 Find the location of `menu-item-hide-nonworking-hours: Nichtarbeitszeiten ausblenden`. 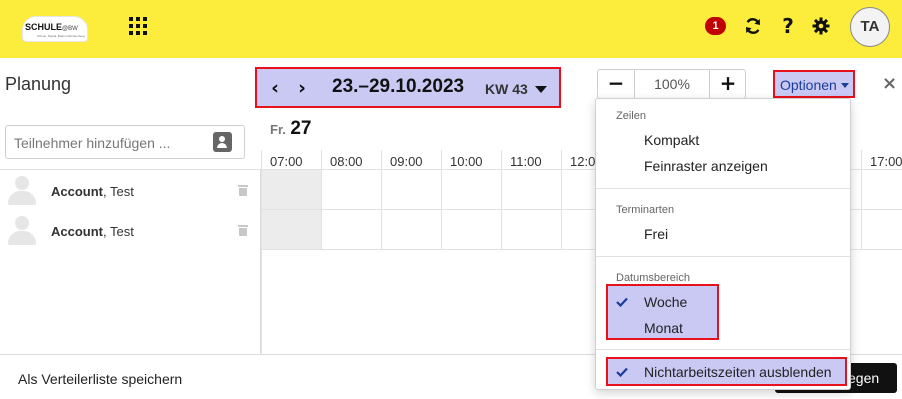

menu-item-hide-nonworking-hours: Nichtarbeitszeiten ausblenden is located at coordinates (738, 372).